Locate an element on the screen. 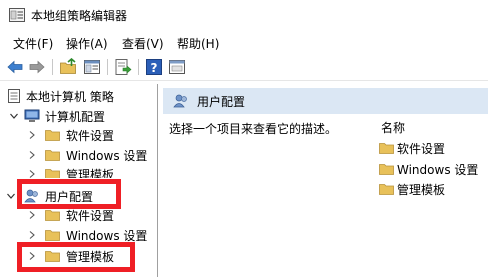  tree-label-root: 本地计算机 策略 is located at coordinates (70, 97).